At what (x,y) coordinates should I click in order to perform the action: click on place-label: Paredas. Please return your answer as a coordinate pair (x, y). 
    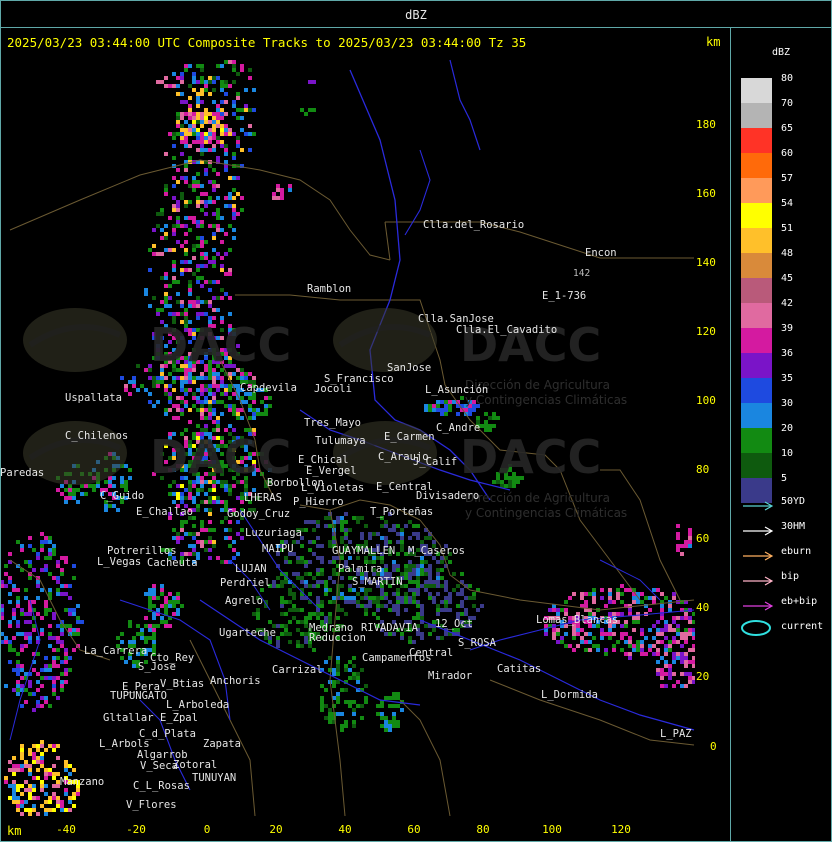
    Looking at the image, I should click on (22, 473).